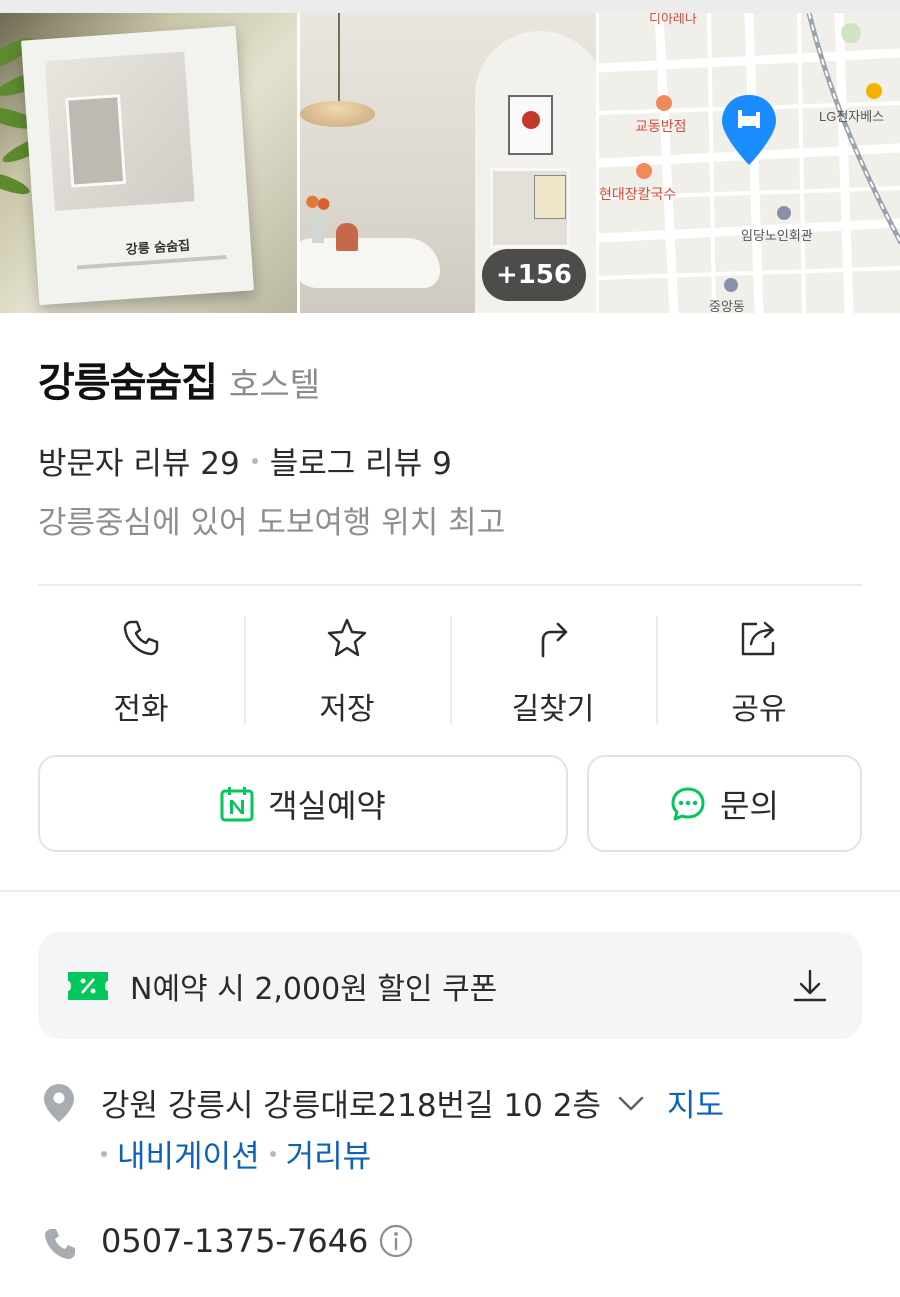 This screenshot has height=1297, width=900. I want to click on save-label: 저장, so click(347, 709).